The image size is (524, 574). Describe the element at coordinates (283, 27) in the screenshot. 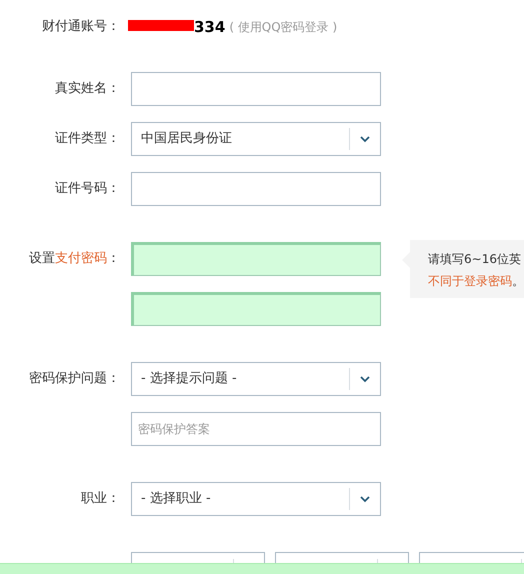

I see `login-hint: ( 使用QQ密码登录 )` at that location.